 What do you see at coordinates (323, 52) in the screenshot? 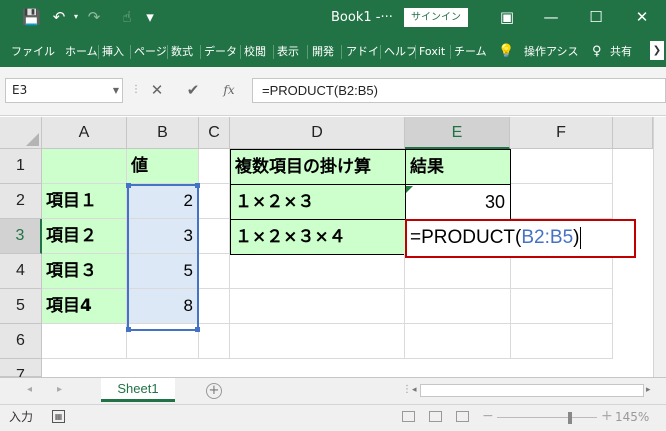
I see `tab-developer: 開発` at bounding box center [323, 52].